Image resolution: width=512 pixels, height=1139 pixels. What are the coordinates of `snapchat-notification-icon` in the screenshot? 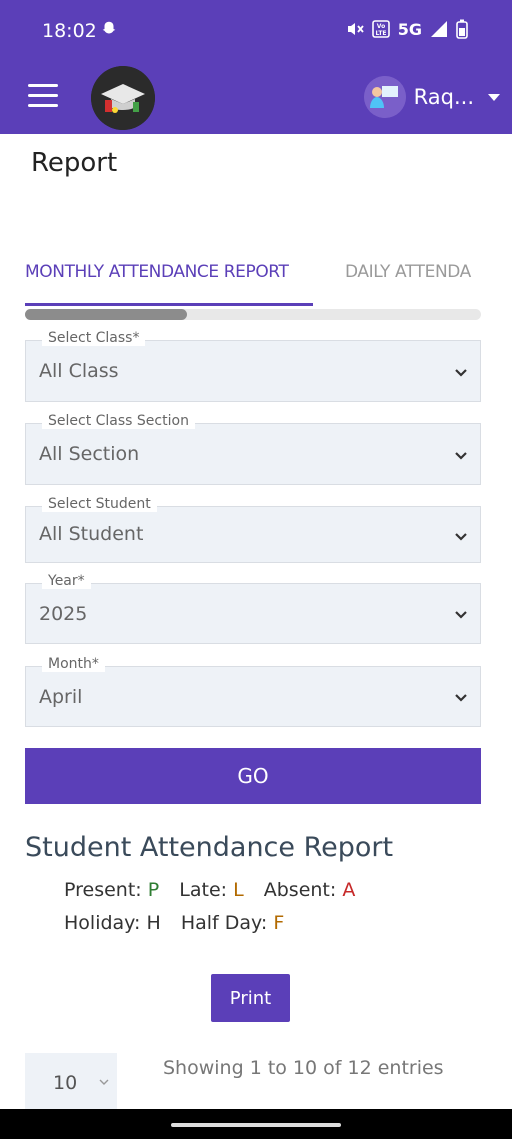 It's located at (109, 27).